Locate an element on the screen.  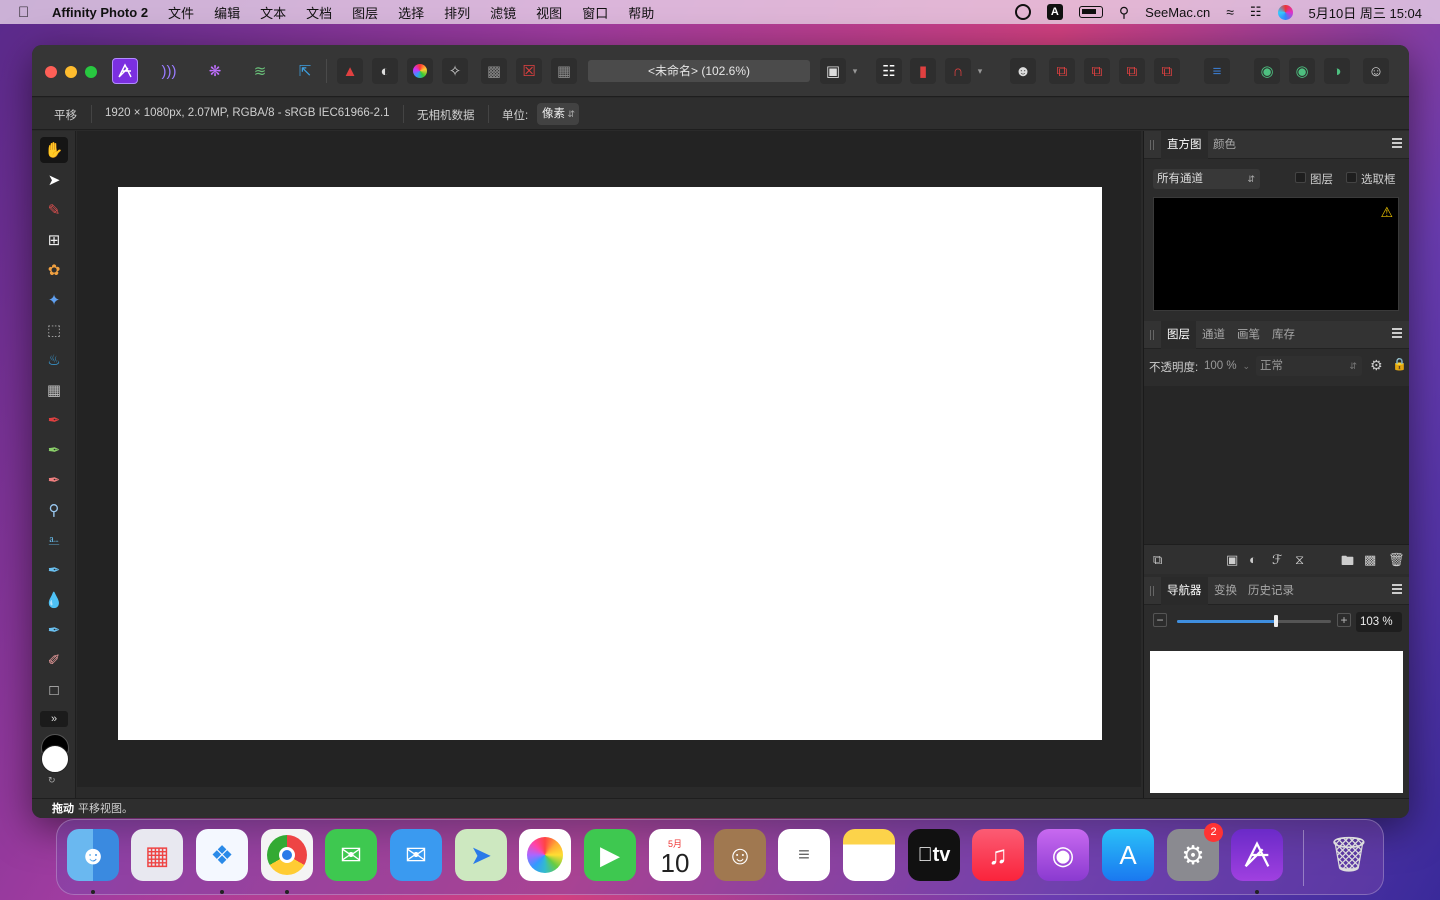
zoom-slider is located at coordinates (1254, 621).